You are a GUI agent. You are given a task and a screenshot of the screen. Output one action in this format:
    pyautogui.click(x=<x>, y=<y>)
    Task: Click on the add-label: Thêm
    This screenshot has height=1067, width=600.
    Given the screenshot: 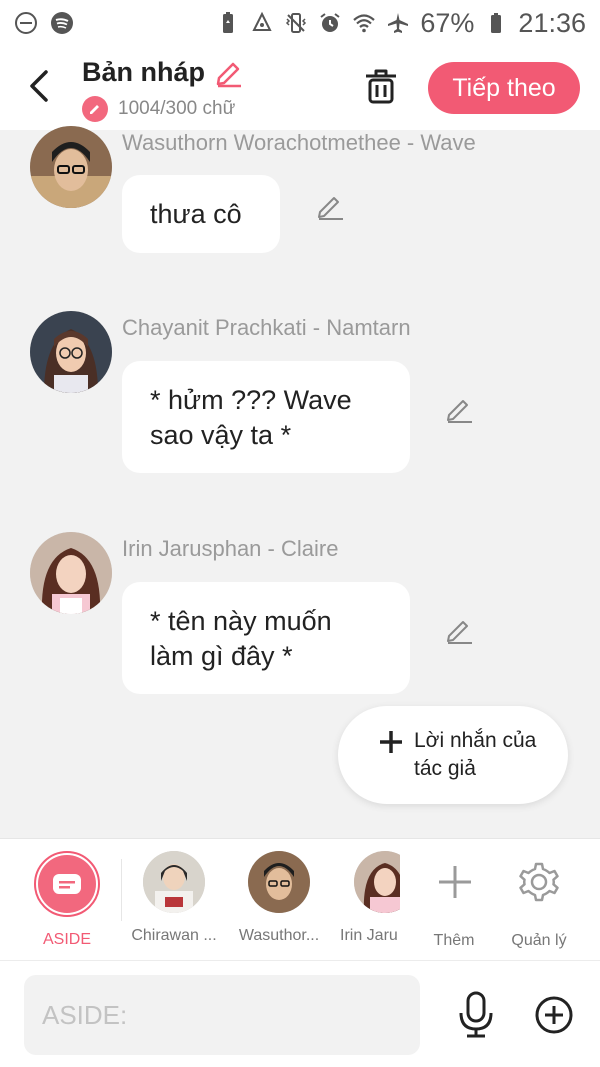 What is the action you would take?
    pyautogui.click(x=454, y=940)
    